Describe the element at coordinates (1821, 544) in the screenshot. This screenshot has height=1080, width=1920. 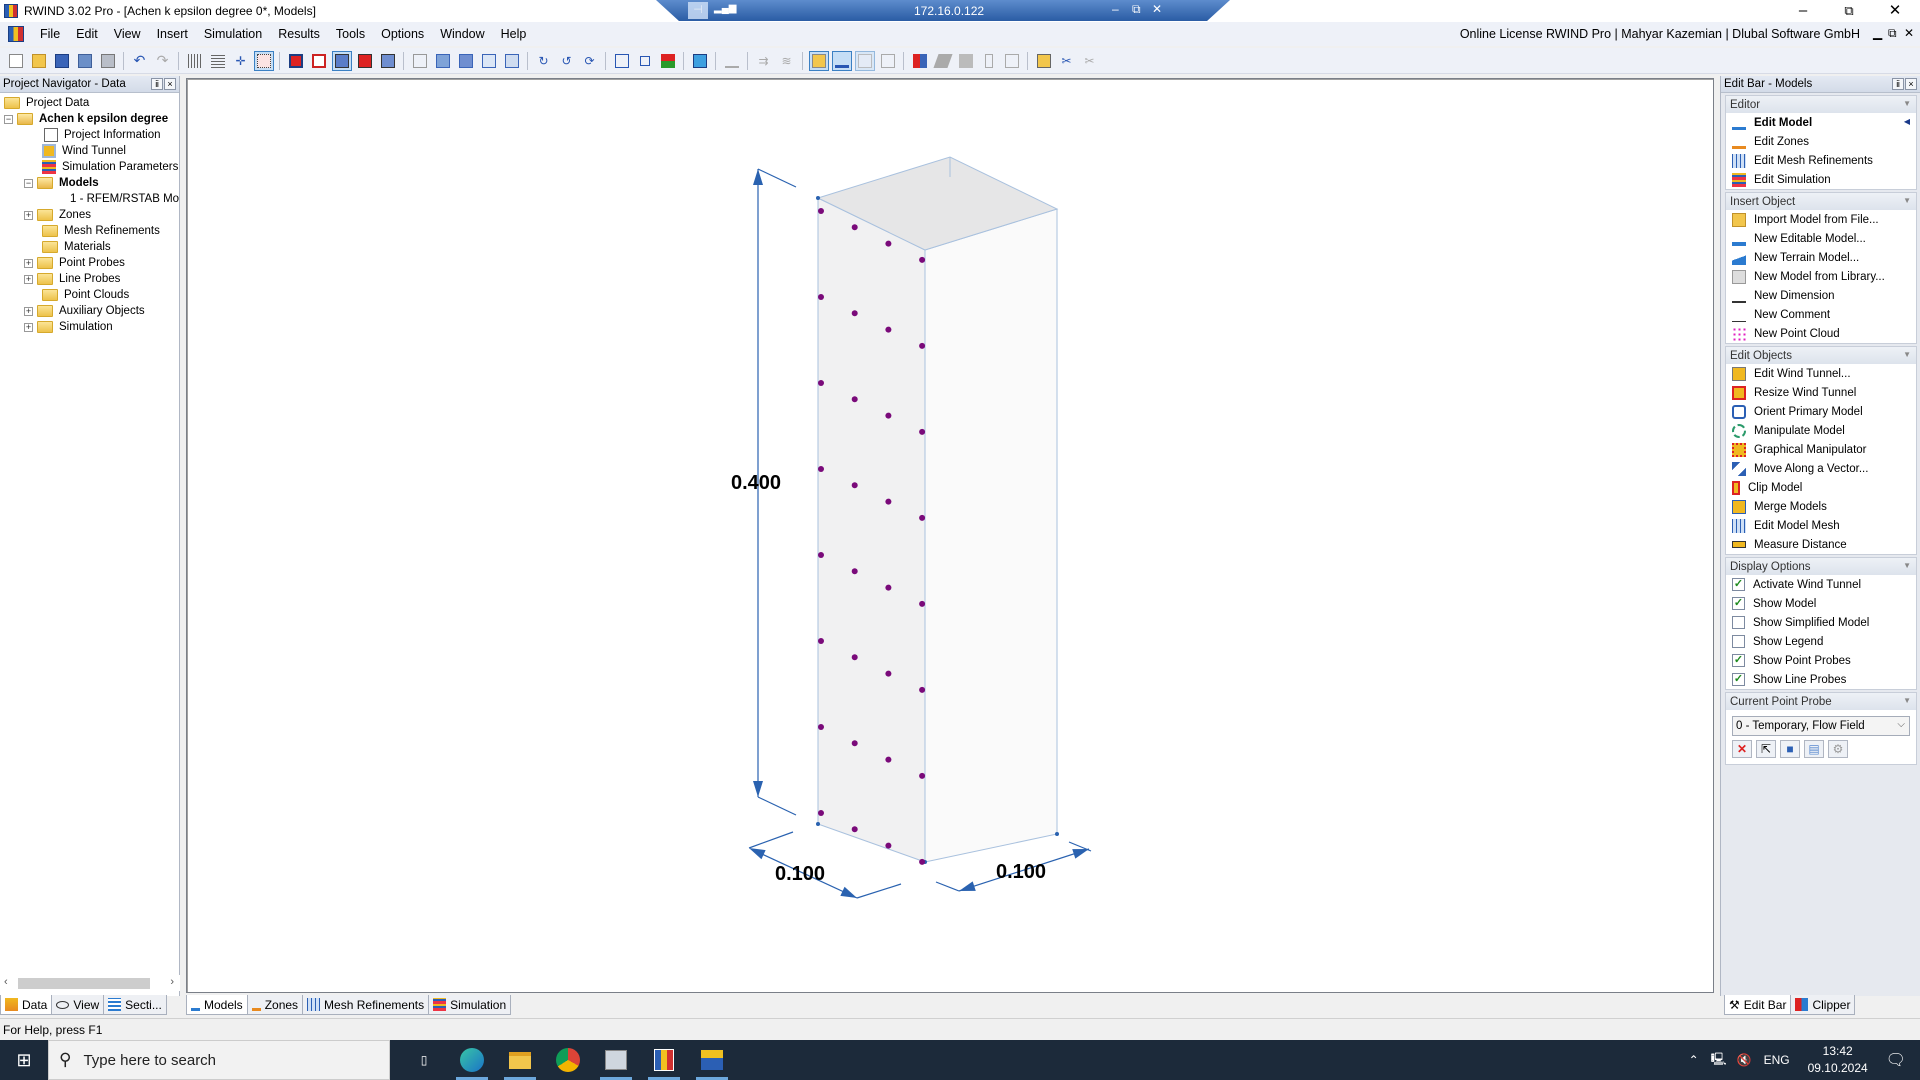
I see `measure-distance-item: Measure Distance` at that location.